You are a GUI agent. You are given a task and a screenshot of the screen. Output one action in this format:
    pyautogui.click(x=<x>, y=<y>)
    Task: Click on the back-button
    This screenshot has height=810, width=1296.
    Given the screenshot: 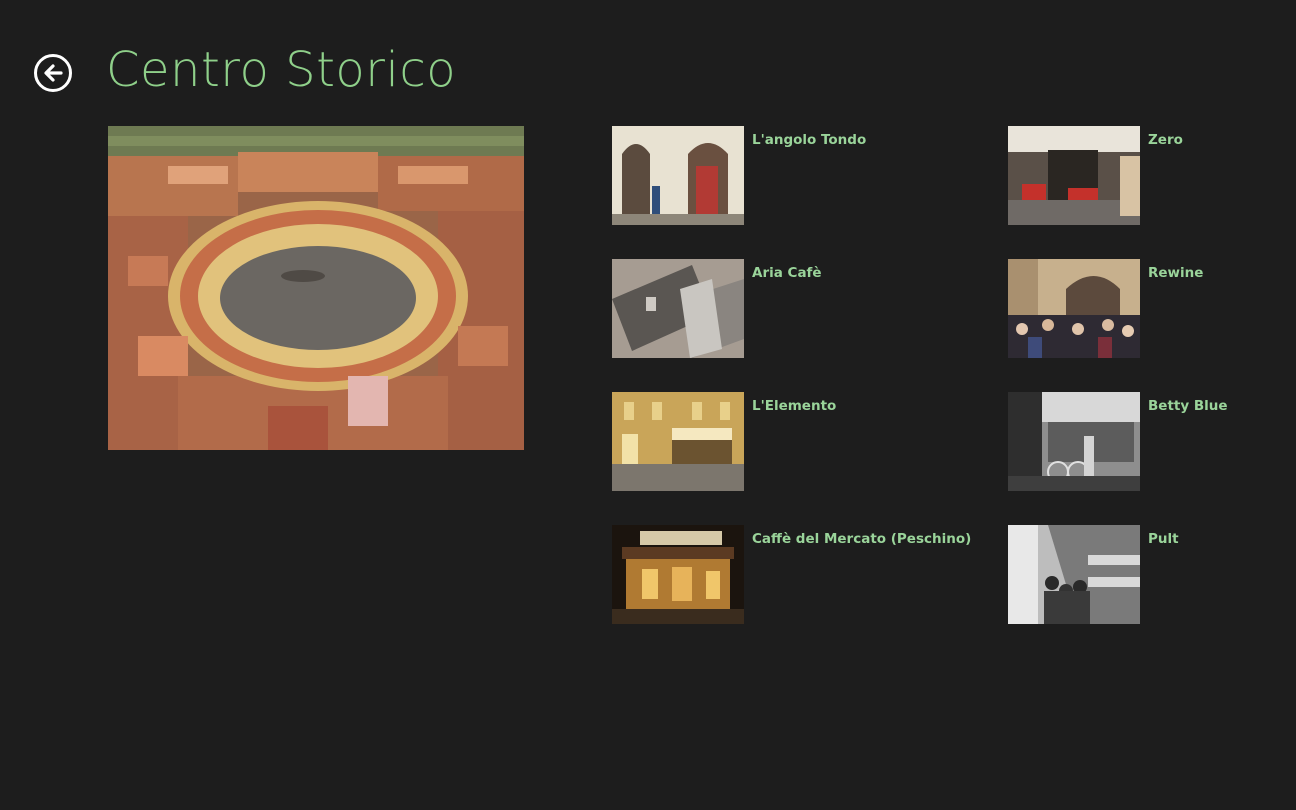 What is the action you would take?
    pyautogui.click(x=53, y=73)
    